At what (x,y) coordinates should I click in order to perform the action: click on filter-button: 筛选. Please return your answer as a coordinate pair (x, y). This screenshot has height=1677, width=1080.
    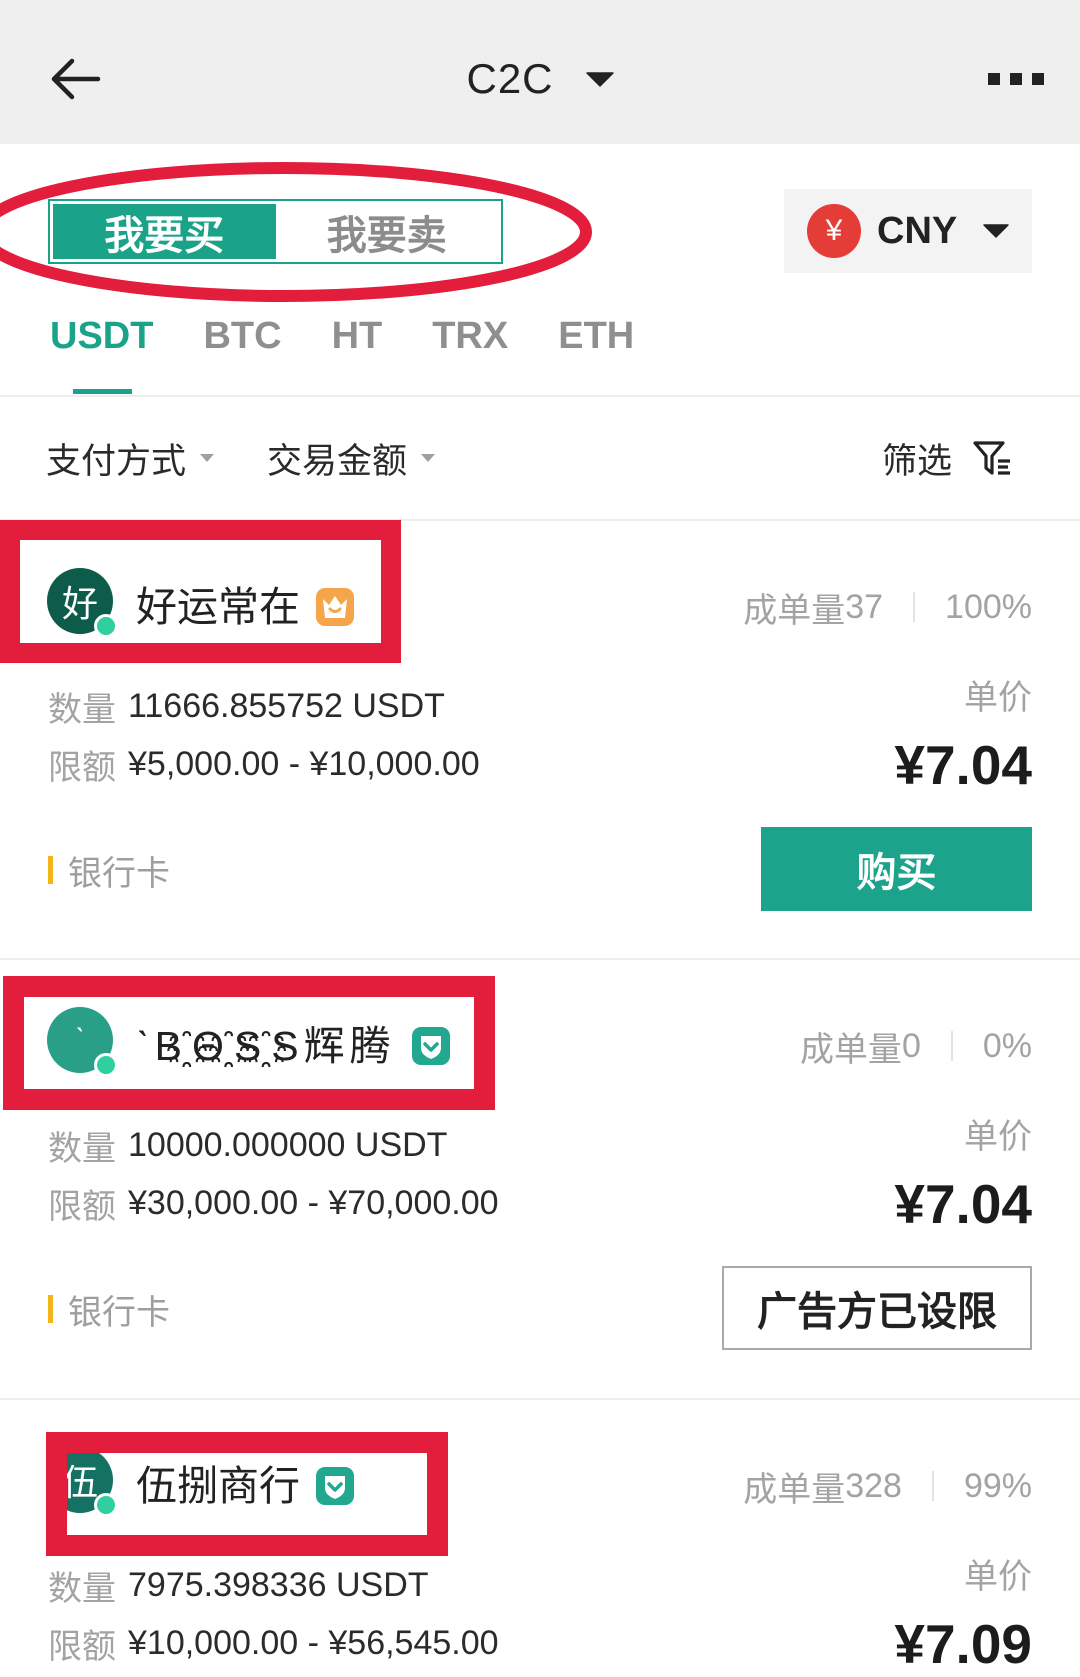
    Looking at the image, I should click on (947, 458).